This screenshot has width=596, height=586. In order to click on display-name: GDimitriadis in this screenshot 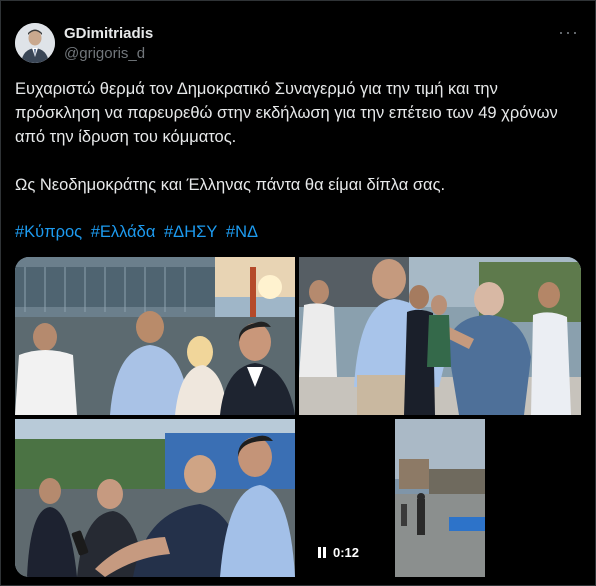, I will do `click(108, 33)`.